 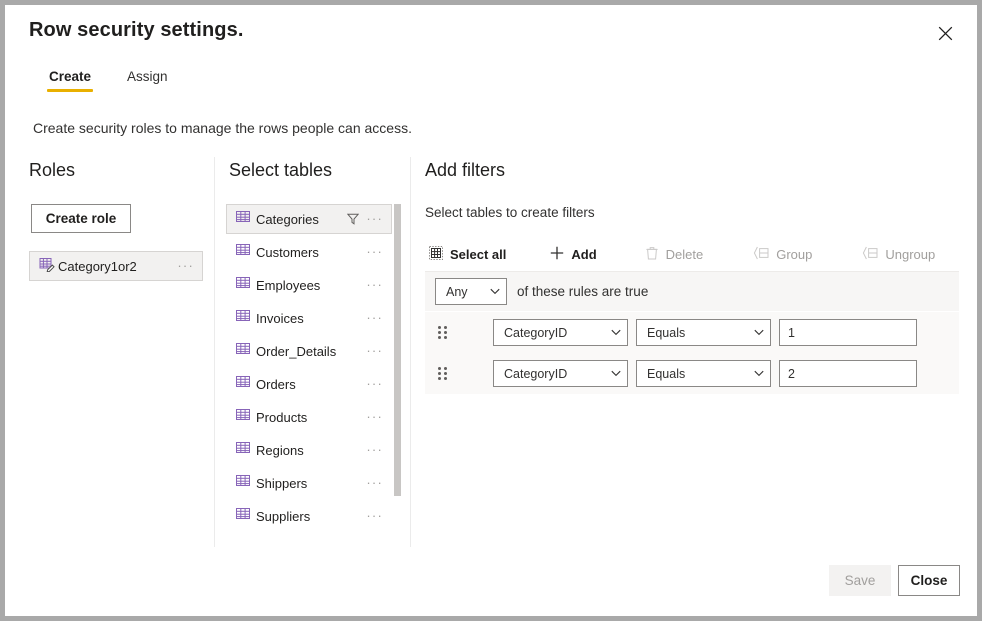 I want to click on table-list-item-invoices: Invoices ···, so click(x=309, y=318).